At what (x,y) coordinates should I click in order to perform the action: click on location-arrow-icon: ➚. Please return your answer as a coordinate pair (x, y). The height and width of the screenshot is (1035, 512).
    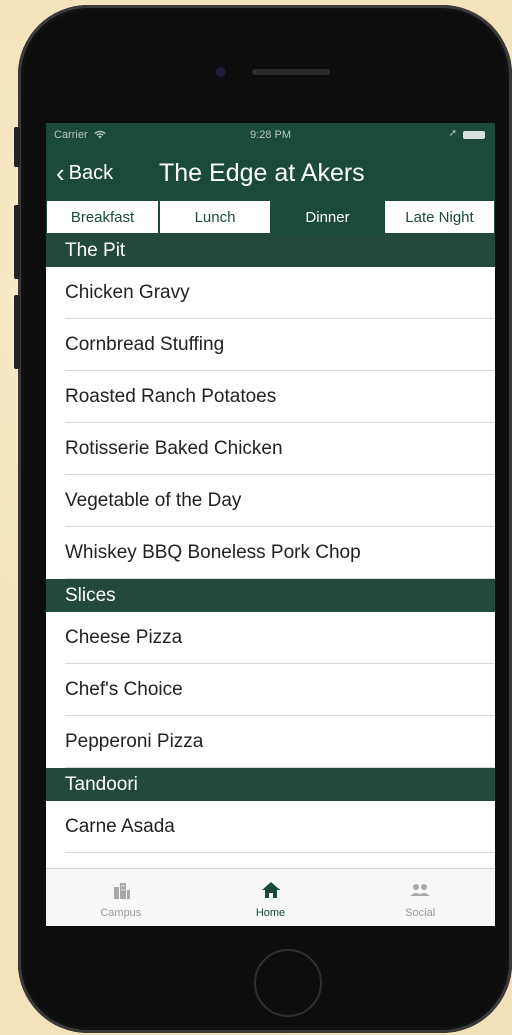
    Looking at the image, I should click on (452, 133).